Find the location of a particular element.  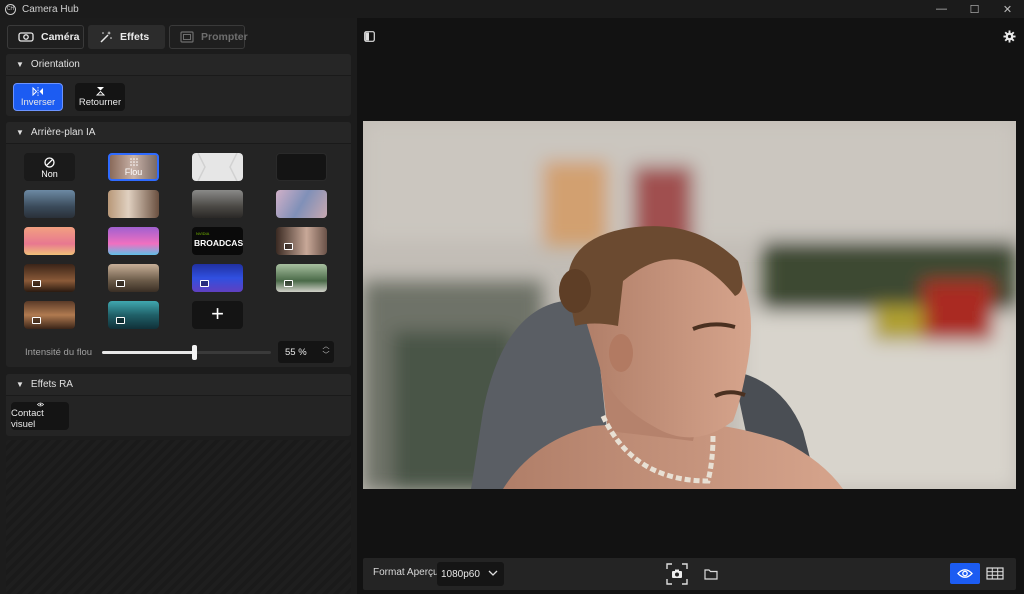

prompter-icon is located at coordinates (187, 37).